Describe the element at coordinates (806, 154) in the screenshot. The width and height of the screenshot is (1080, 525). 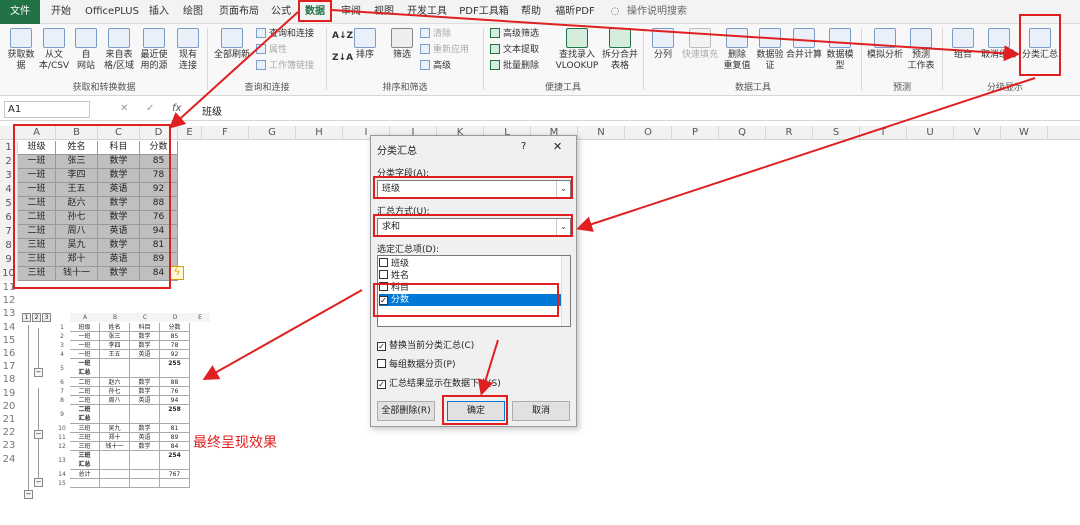
I see `arrow-subtotal-to-dialog` at that location.